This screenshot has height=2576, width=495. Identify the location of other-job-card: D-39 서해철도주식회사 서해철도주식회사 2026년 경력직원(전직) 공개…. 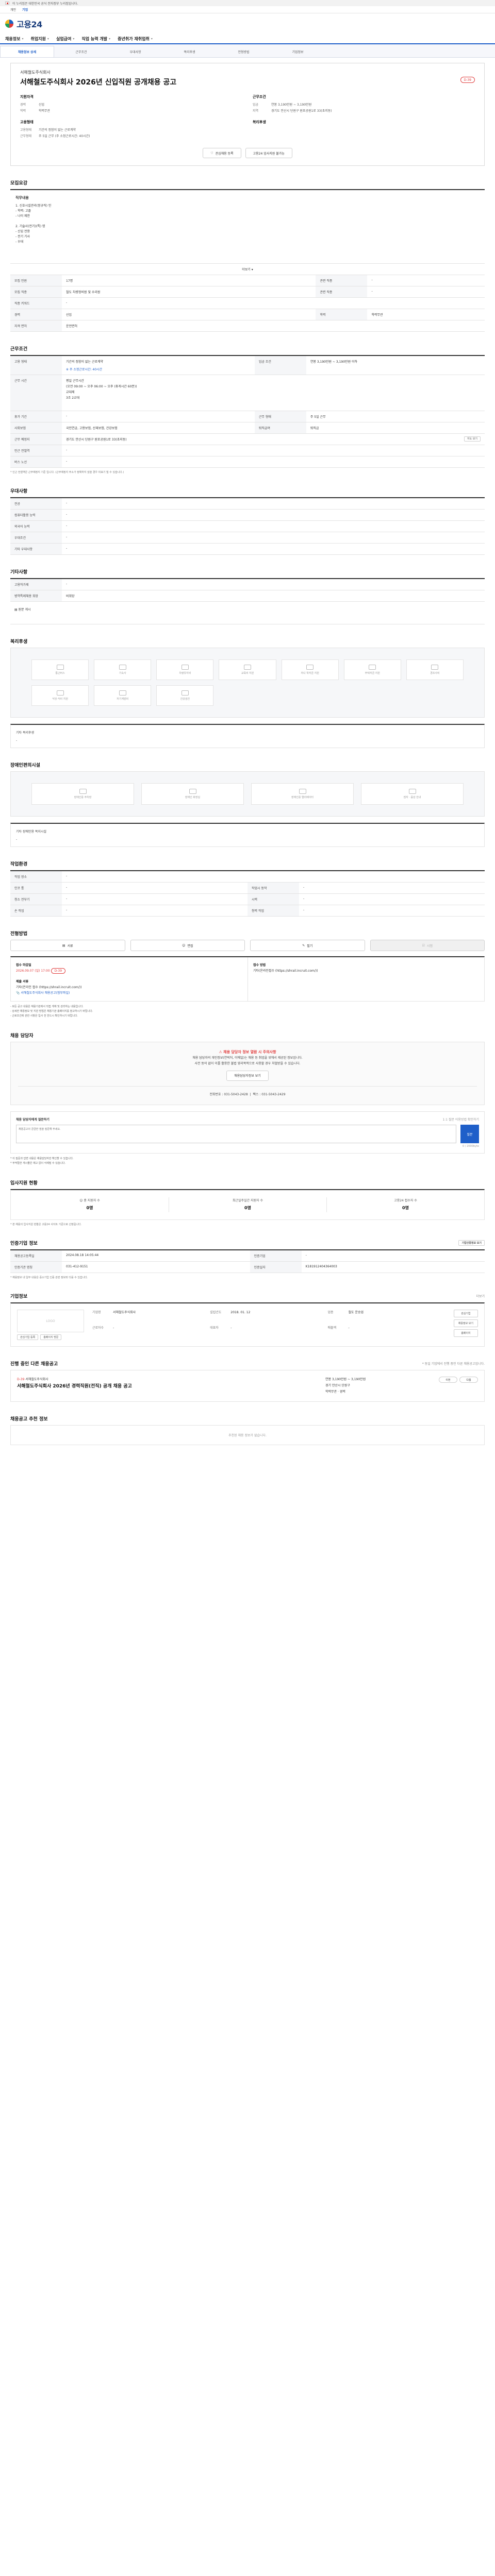
(247, 1386).